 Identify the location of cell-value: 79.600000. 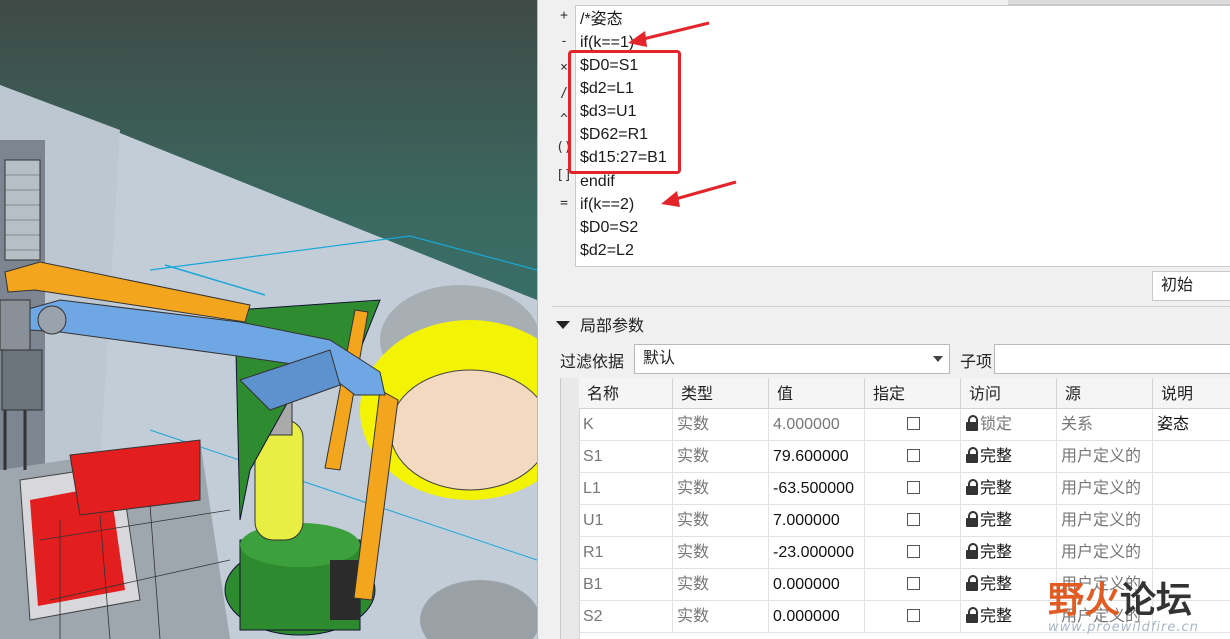
(817, 457).